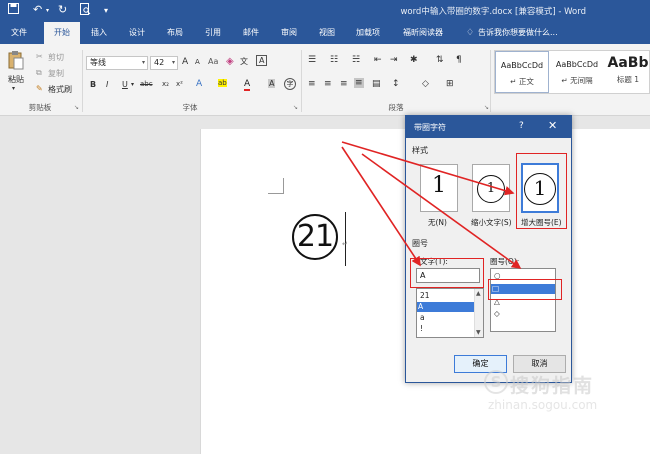 The image size is (650, 454). I want to click on format-painter-icon: ✎, so click(39, 88).